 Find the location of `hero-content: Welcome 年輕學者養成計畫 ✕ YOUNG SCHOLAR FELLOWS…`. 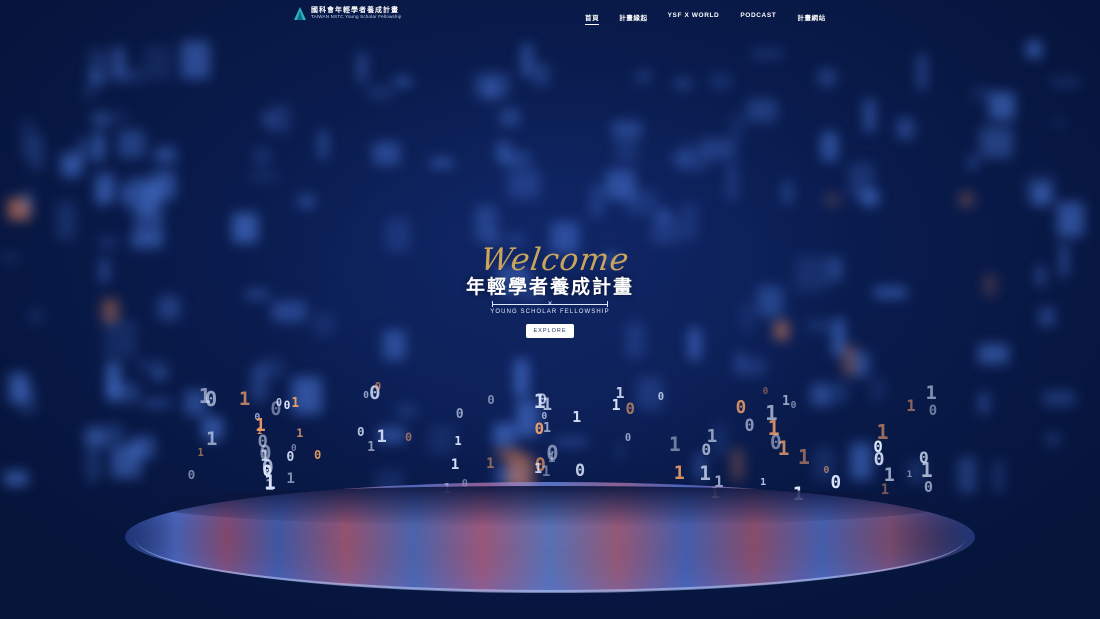

hero-content: Welcome 年輕學者養成計畫 ✕ YOUNG SCHOLAR FELLOWS… is located at coordinates (550, 290).